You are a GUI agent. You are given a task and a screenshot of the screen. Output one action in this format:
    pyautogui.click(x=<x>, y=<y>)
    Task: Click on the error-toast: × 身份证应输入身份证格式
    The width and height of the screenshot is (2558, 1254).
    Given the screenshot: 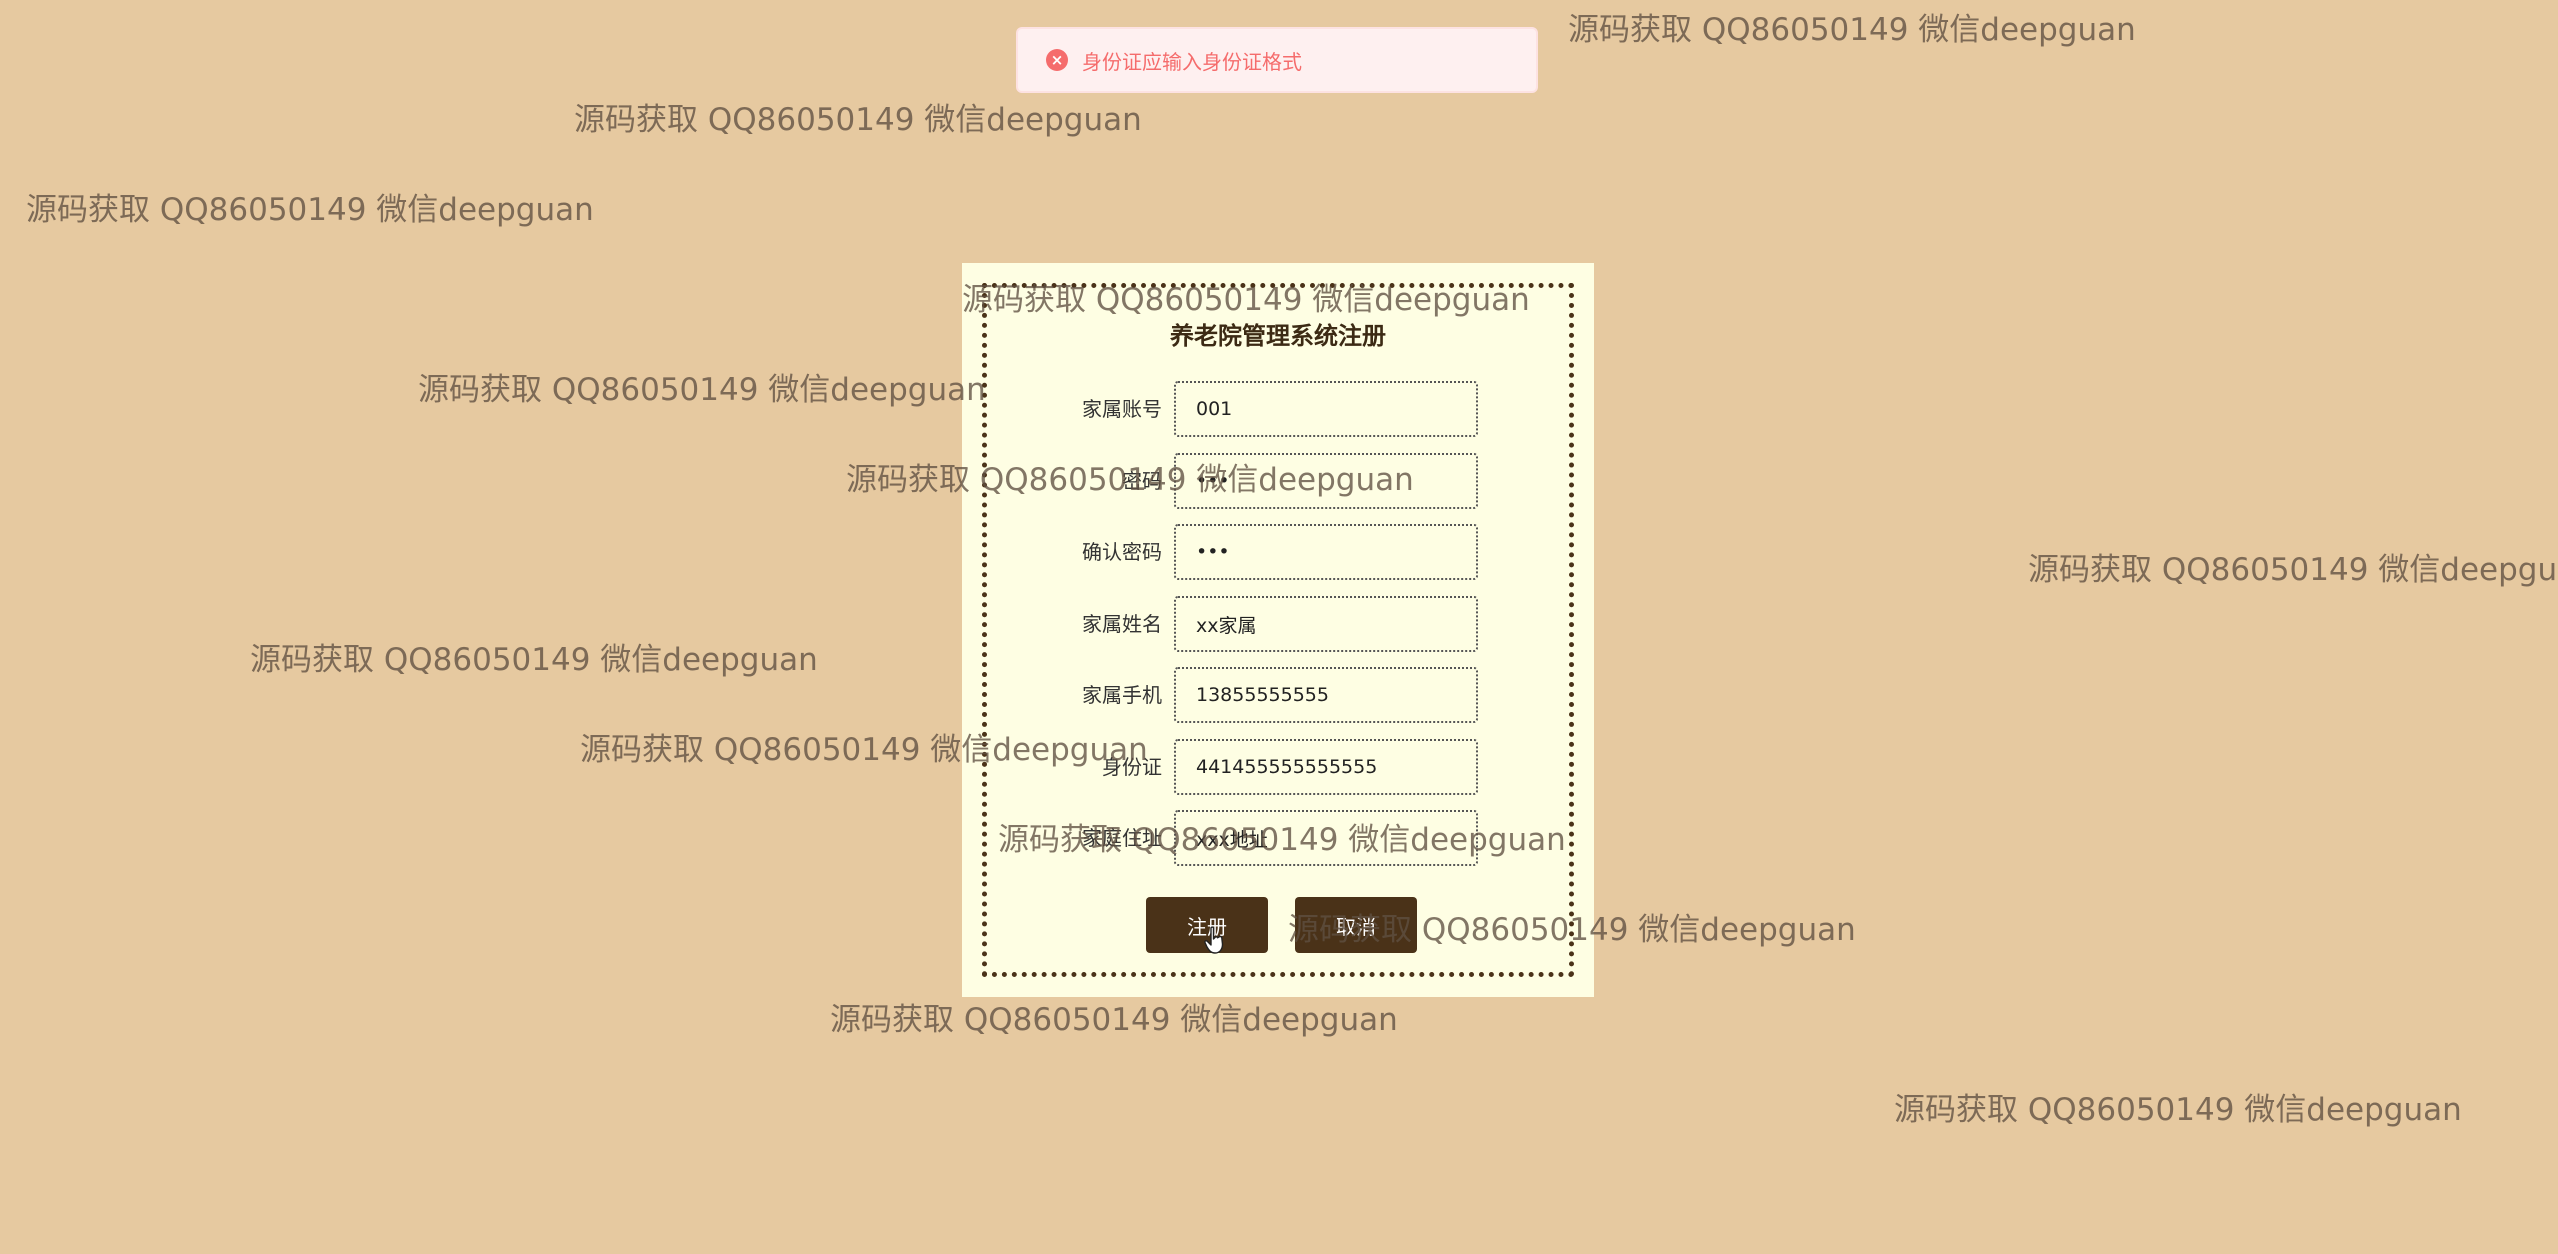 What is the action you would take?
    pyautogui.click(x=1277, y=60)
    